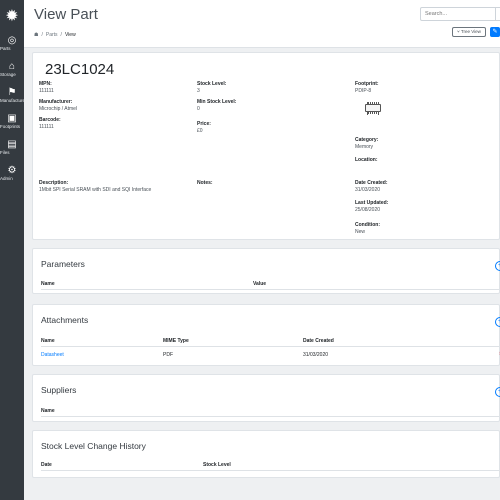 The image size is (500, 500). I want to click on last-updated-label: Last Updated:, so click(372, 203).